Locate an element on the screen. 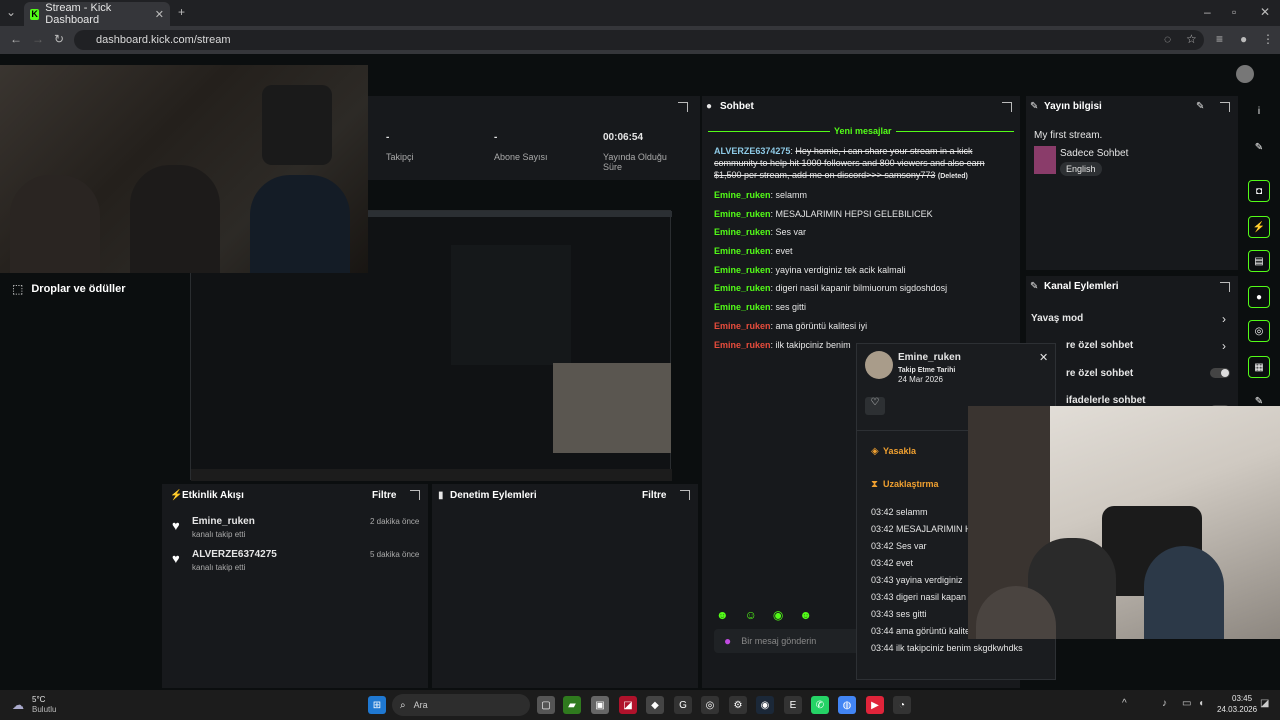  whatsapp-icon: ✆ is located at coordinates (820, 705).